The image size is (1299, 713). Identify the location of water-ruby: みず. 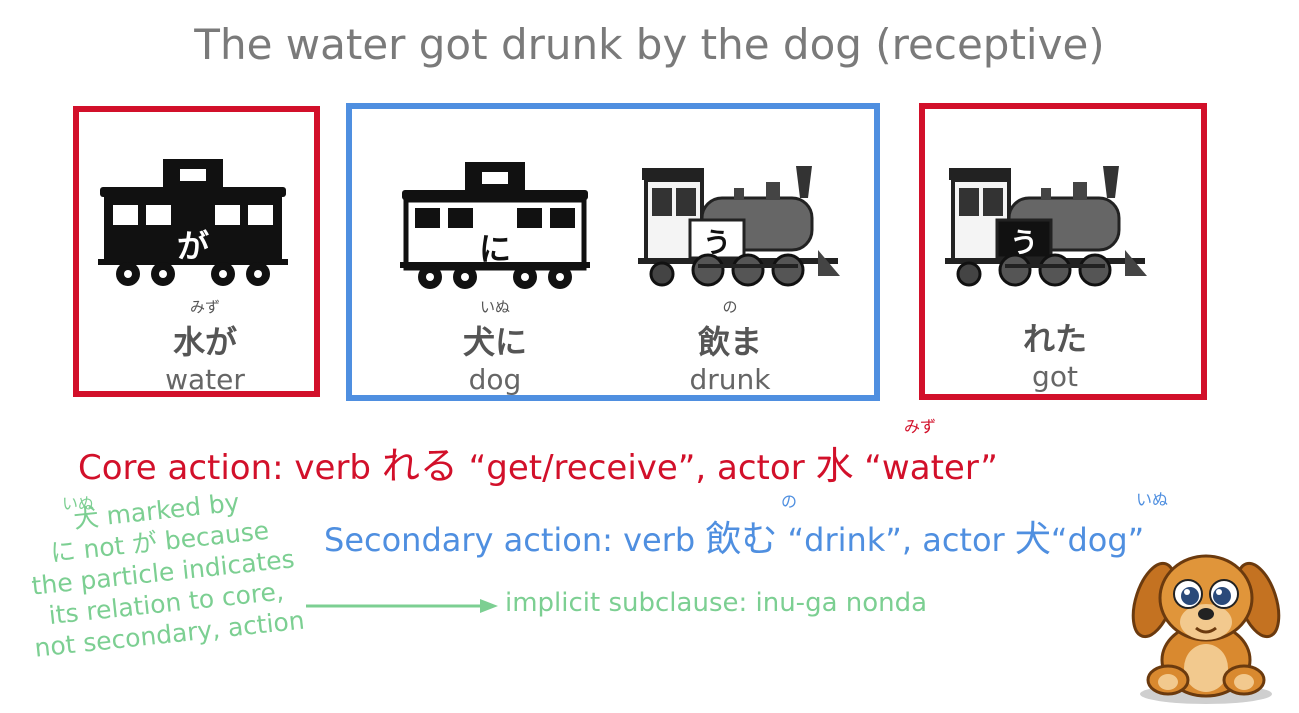
(204, 307).